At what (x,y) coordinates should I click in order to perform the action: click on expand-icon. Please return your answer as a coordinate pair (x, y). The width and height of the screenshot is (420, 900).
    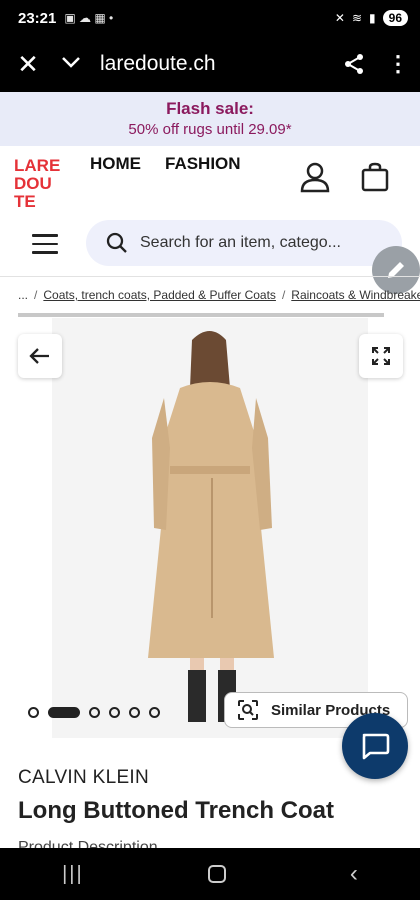
    Looking at the image, I should click on (381, 356).